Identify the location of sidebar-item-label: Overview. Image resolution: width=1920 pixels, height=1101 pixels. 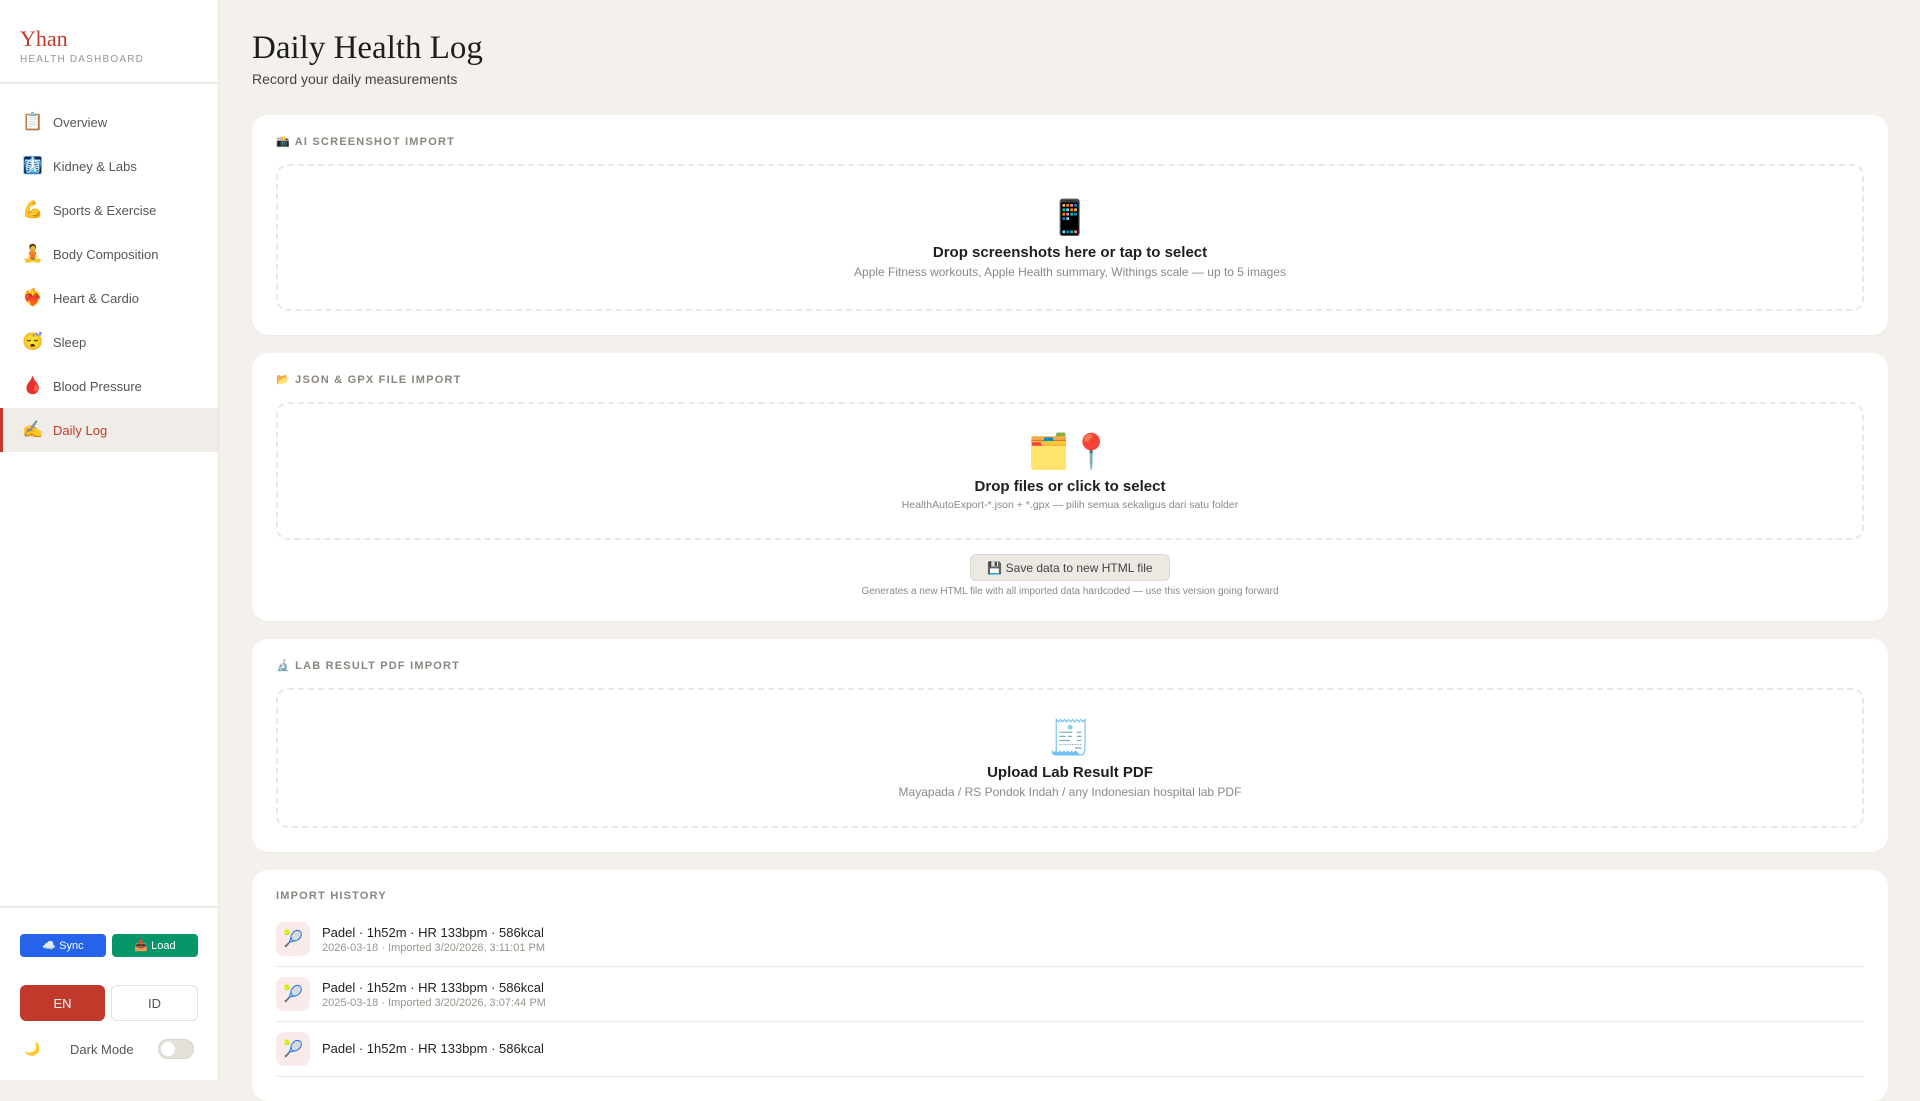
(80, 122).